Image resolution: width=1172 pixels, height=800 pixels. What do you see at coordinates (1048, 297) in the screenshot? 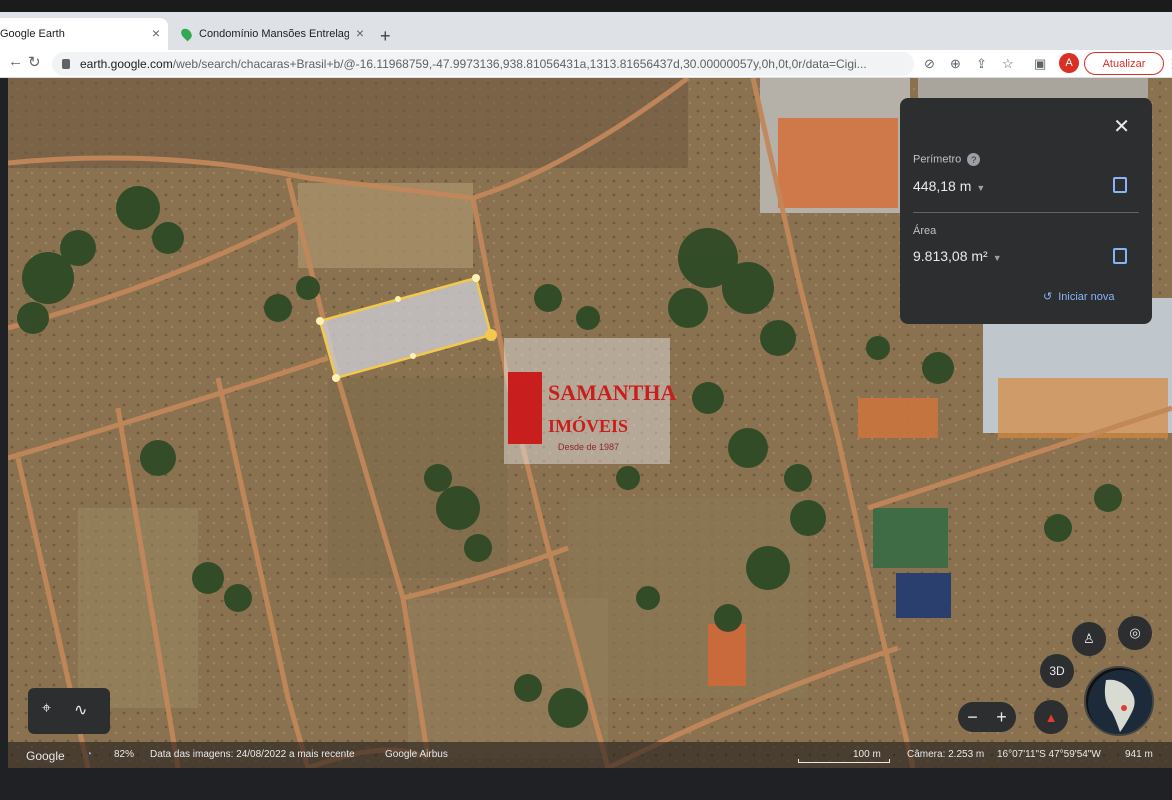
I see `restart-icon: ↺` at bounding box center [1048, 297].